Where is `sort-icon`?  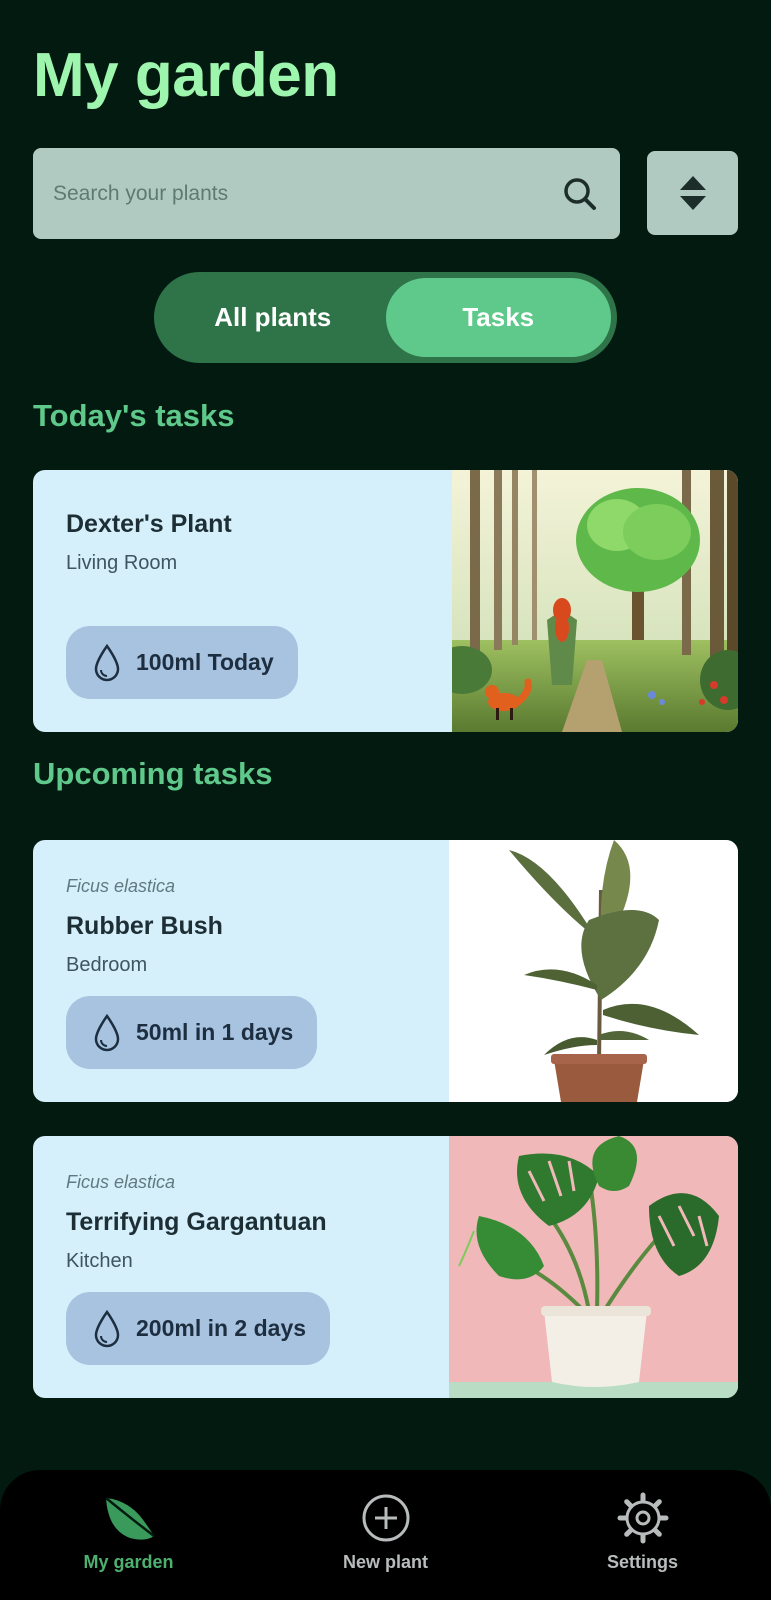 sort-icon is located at coordinates (692, 193).